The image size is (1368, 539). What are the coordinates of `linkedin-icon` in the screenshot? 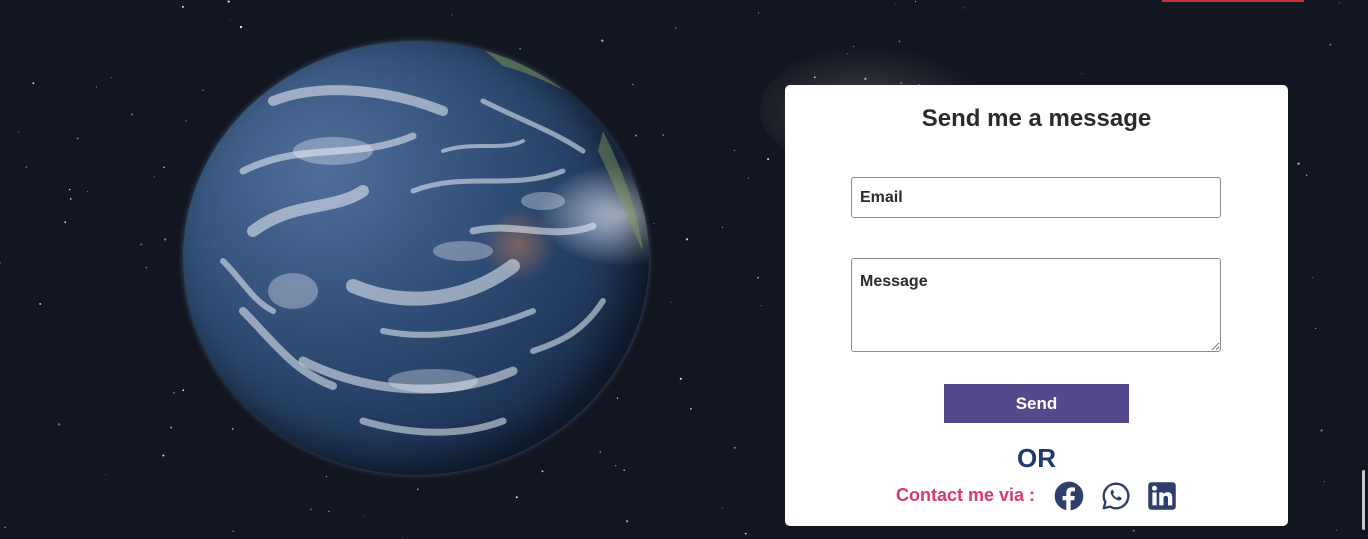 It's located at (1162, 496).